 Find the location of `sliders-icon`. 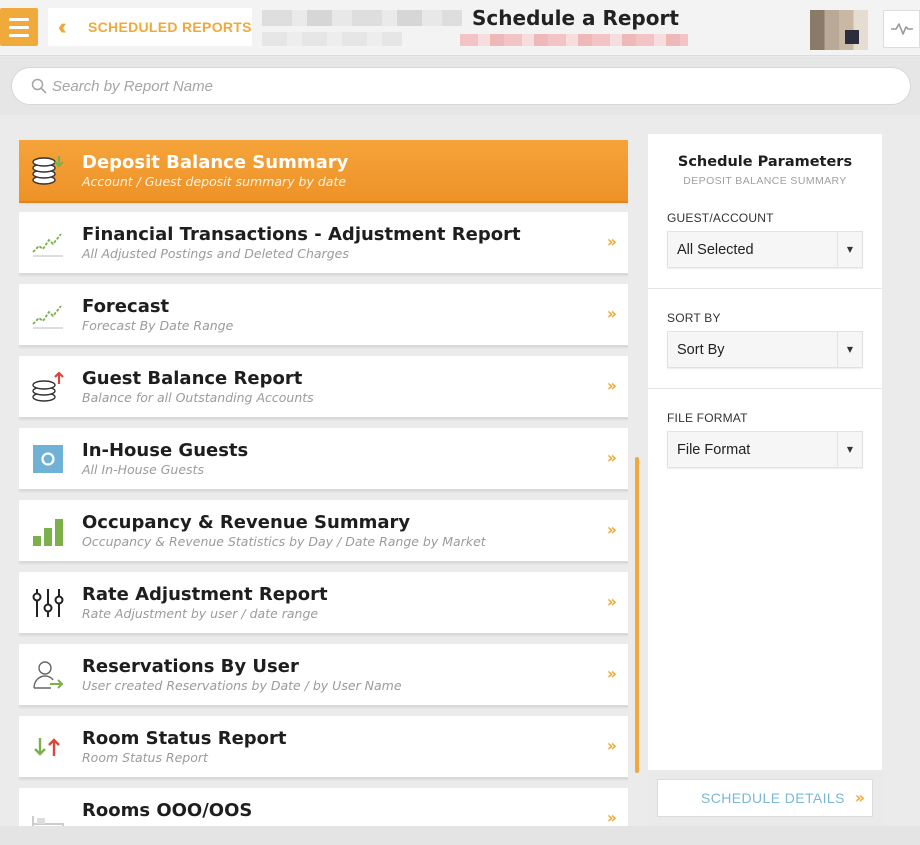

sliders-icon is located at coordinates (48, 603).